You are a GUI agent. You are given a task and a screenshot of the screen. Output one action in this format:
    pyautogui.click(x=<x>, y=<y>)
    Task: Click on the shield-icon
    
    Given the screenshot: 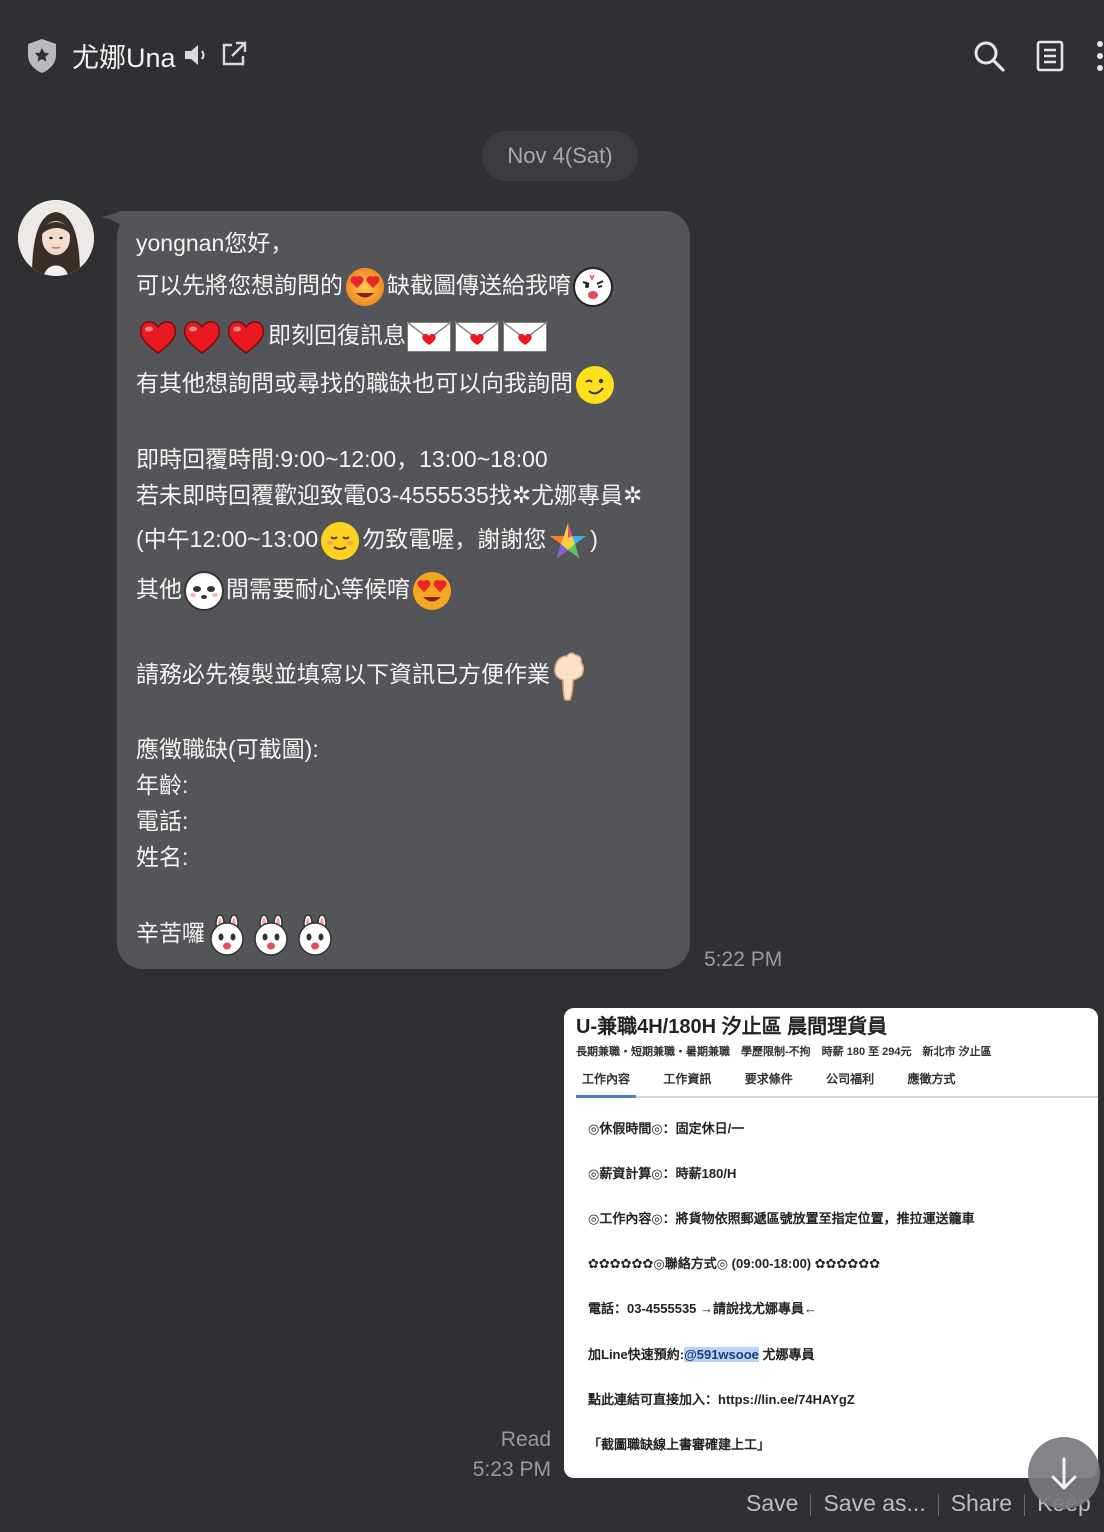 What is the action you would take?
    pyautogui.click(x=42, y=56)
    